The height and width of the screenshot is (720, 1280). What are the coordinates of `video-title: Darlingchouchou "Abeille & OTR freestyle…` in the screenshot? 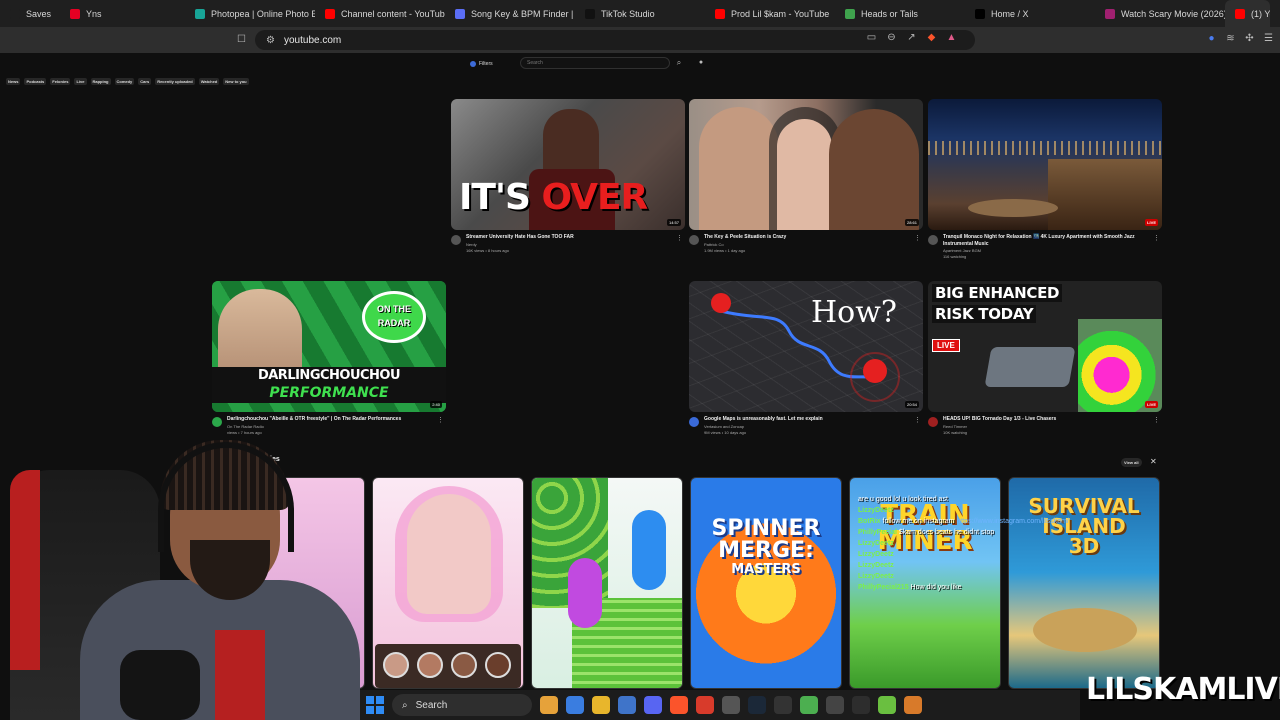 It's located at (329, 419).